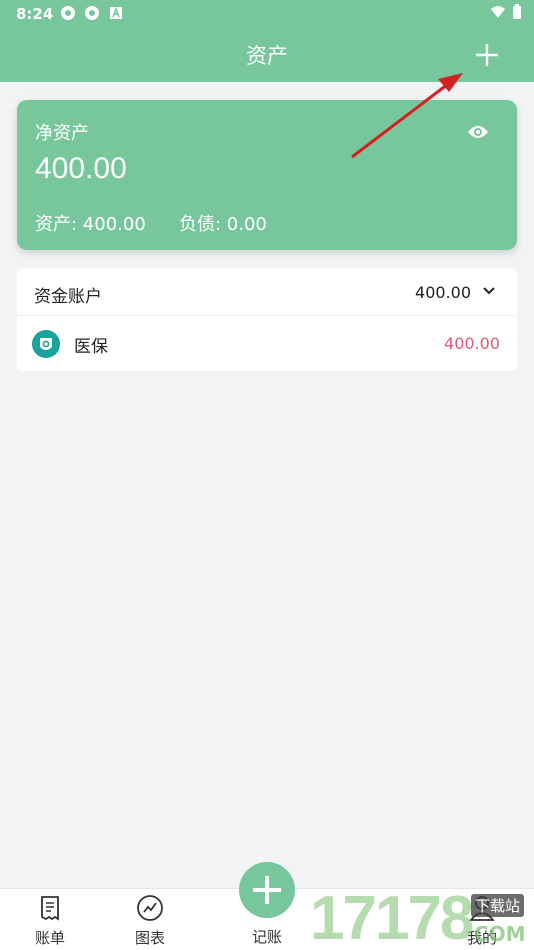 The image size is (534, 950). Describe the element at coordinates (443, 292) in the screenshot. I see `funds-accounts-total: 400.00` at that location.